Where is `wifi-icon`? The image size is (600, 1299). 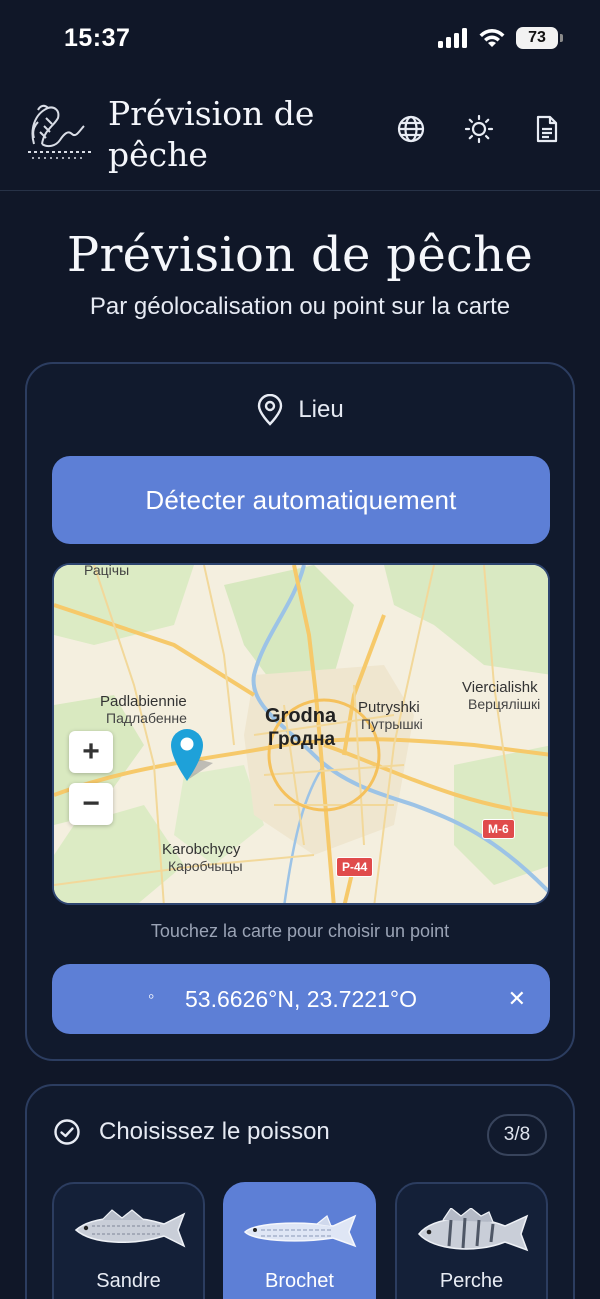 wifi-icon is located at coordinates (492, 38).